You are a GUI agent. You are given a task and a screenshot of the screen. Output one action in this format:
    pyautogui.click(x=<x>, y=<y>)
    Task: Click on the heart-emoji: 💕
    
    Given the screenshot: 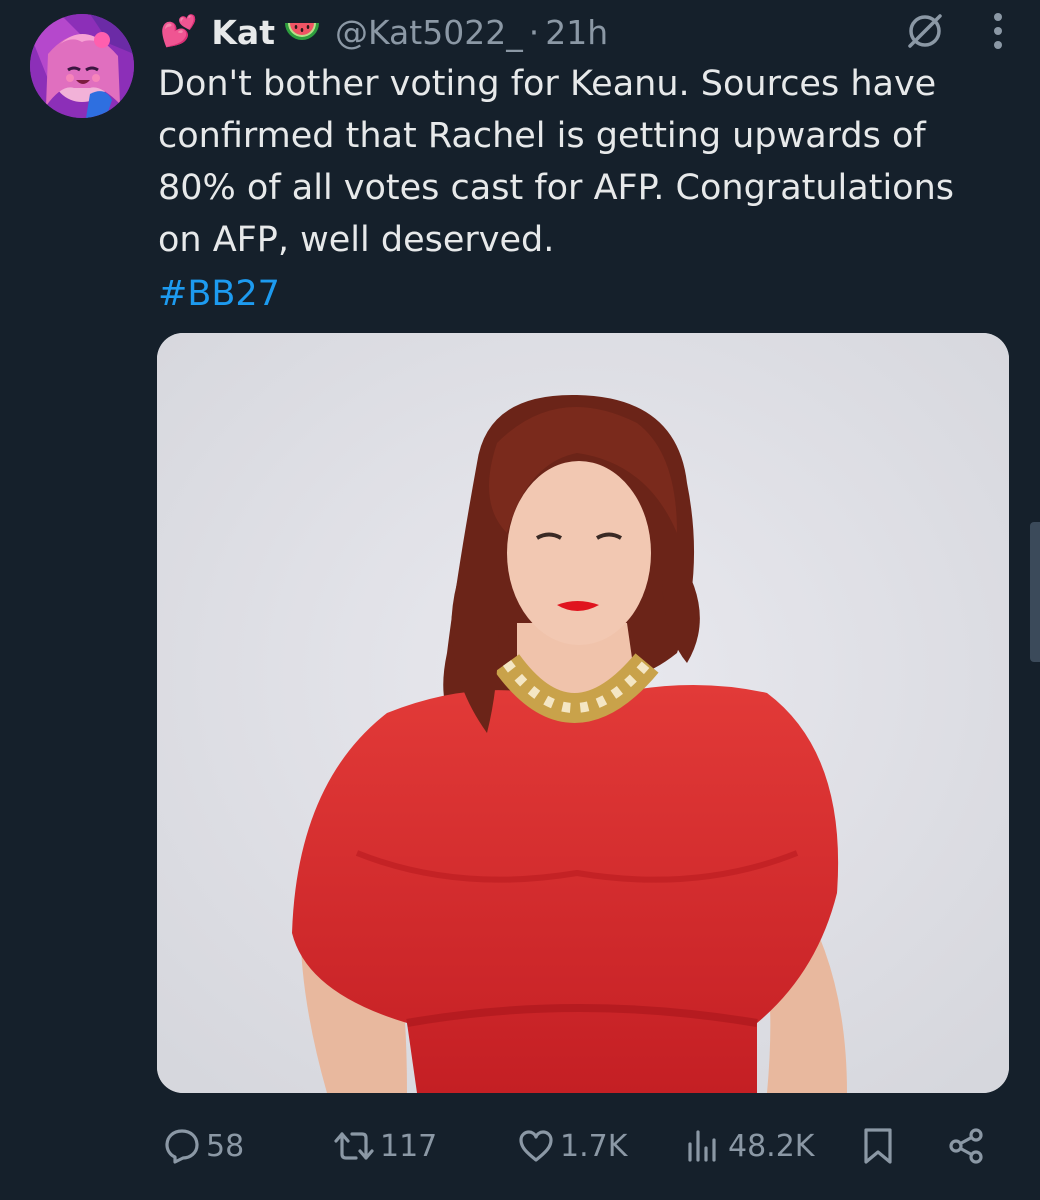 What is the action you would take?
    pyautogui.click(x=179, y=31)
    